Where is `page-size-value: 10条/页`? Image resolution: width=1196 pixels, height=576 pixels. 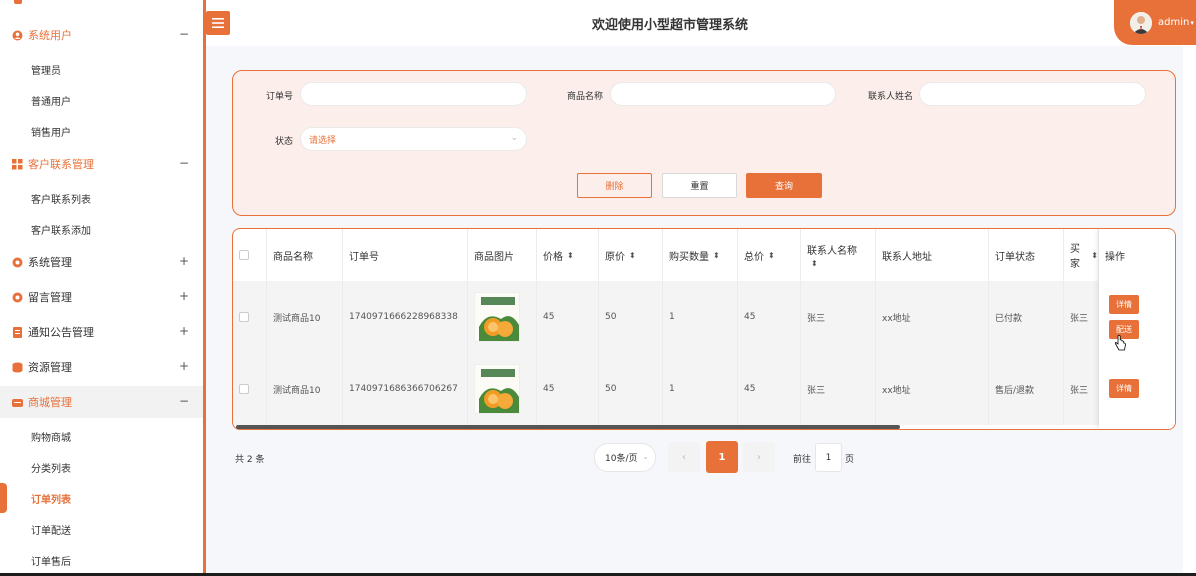
page-size-value: 10条/页 is located at coordinates (621, 459).